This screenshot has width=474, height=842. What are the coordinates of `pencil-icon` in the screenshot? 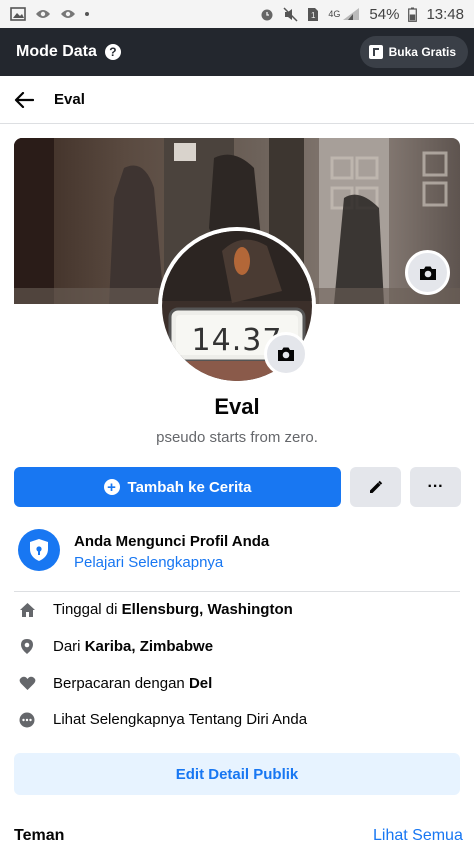 It's located at (376, 486).